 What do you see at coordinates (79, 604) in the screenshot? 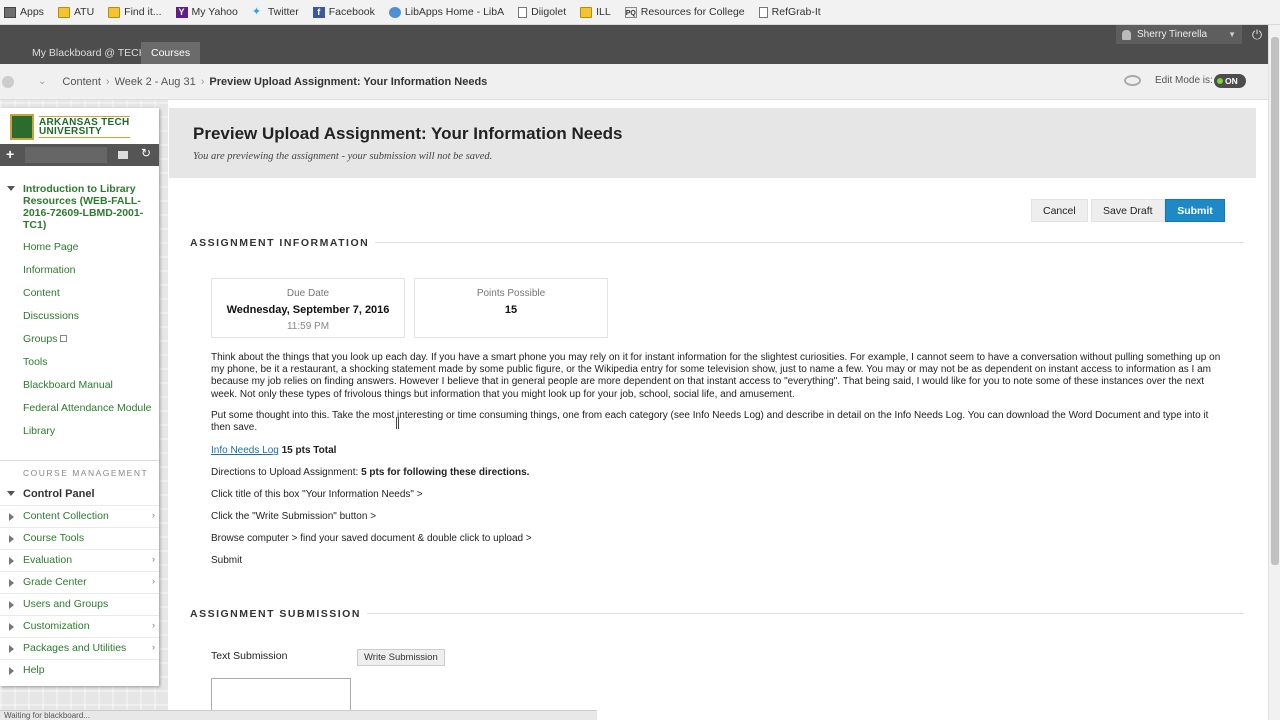
I see `control-panel-item-users-and-groups: Users and Groups` at bounding box center [79, 604].